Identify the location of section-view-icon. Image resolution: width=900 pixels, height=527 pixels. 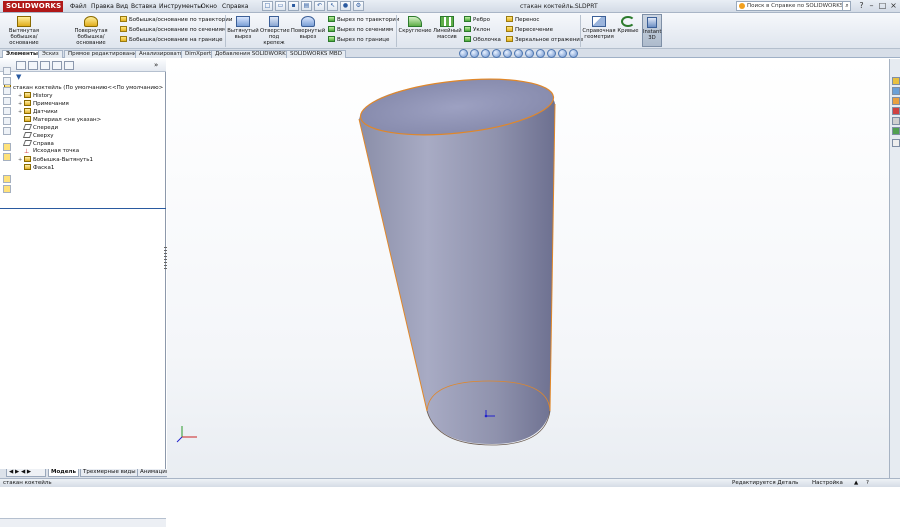
(496, 53).